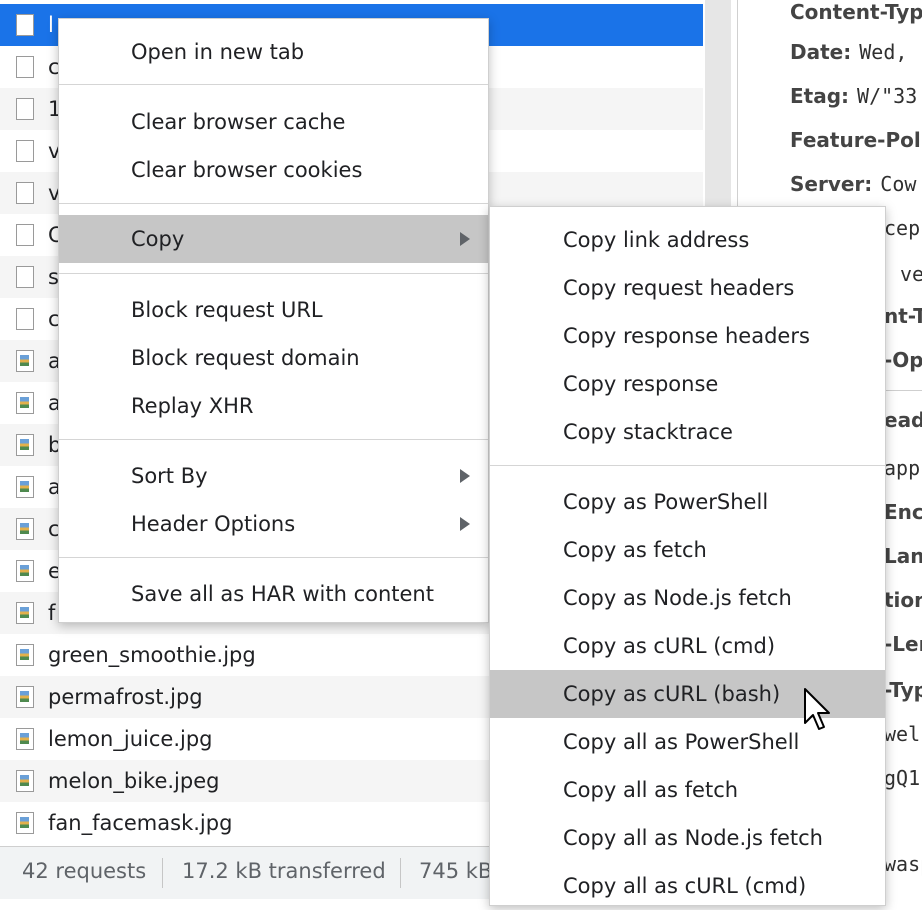  I want to click on menu-item-copy-as-node-fetch: Copy as Node.js fetch, so click(687, 598).